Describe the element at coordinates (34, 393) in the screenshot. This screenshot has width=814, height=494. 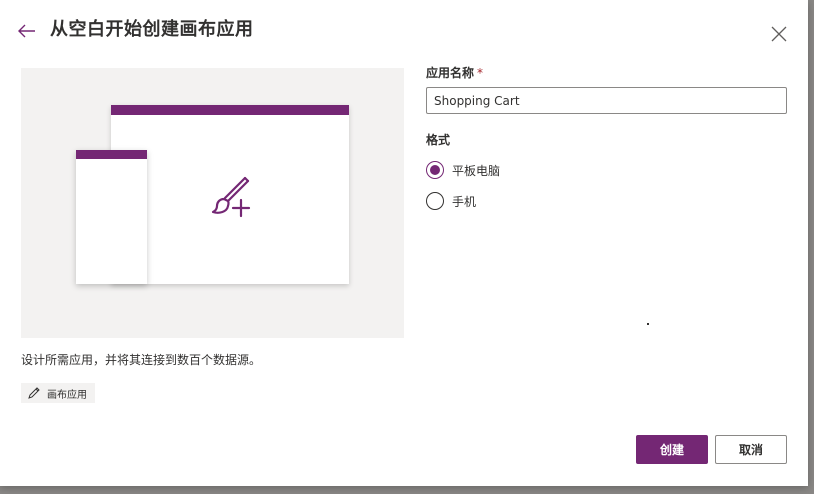
I see `pencil-icon` at that location.